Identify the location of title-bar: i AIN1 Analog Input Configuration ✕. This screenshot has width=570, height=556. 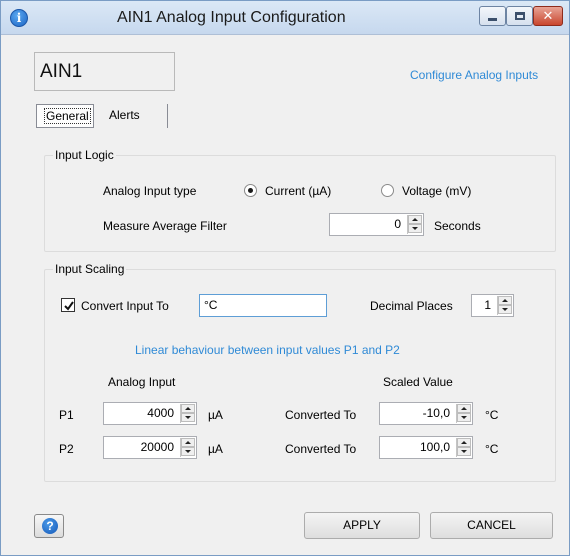
(285, 18).